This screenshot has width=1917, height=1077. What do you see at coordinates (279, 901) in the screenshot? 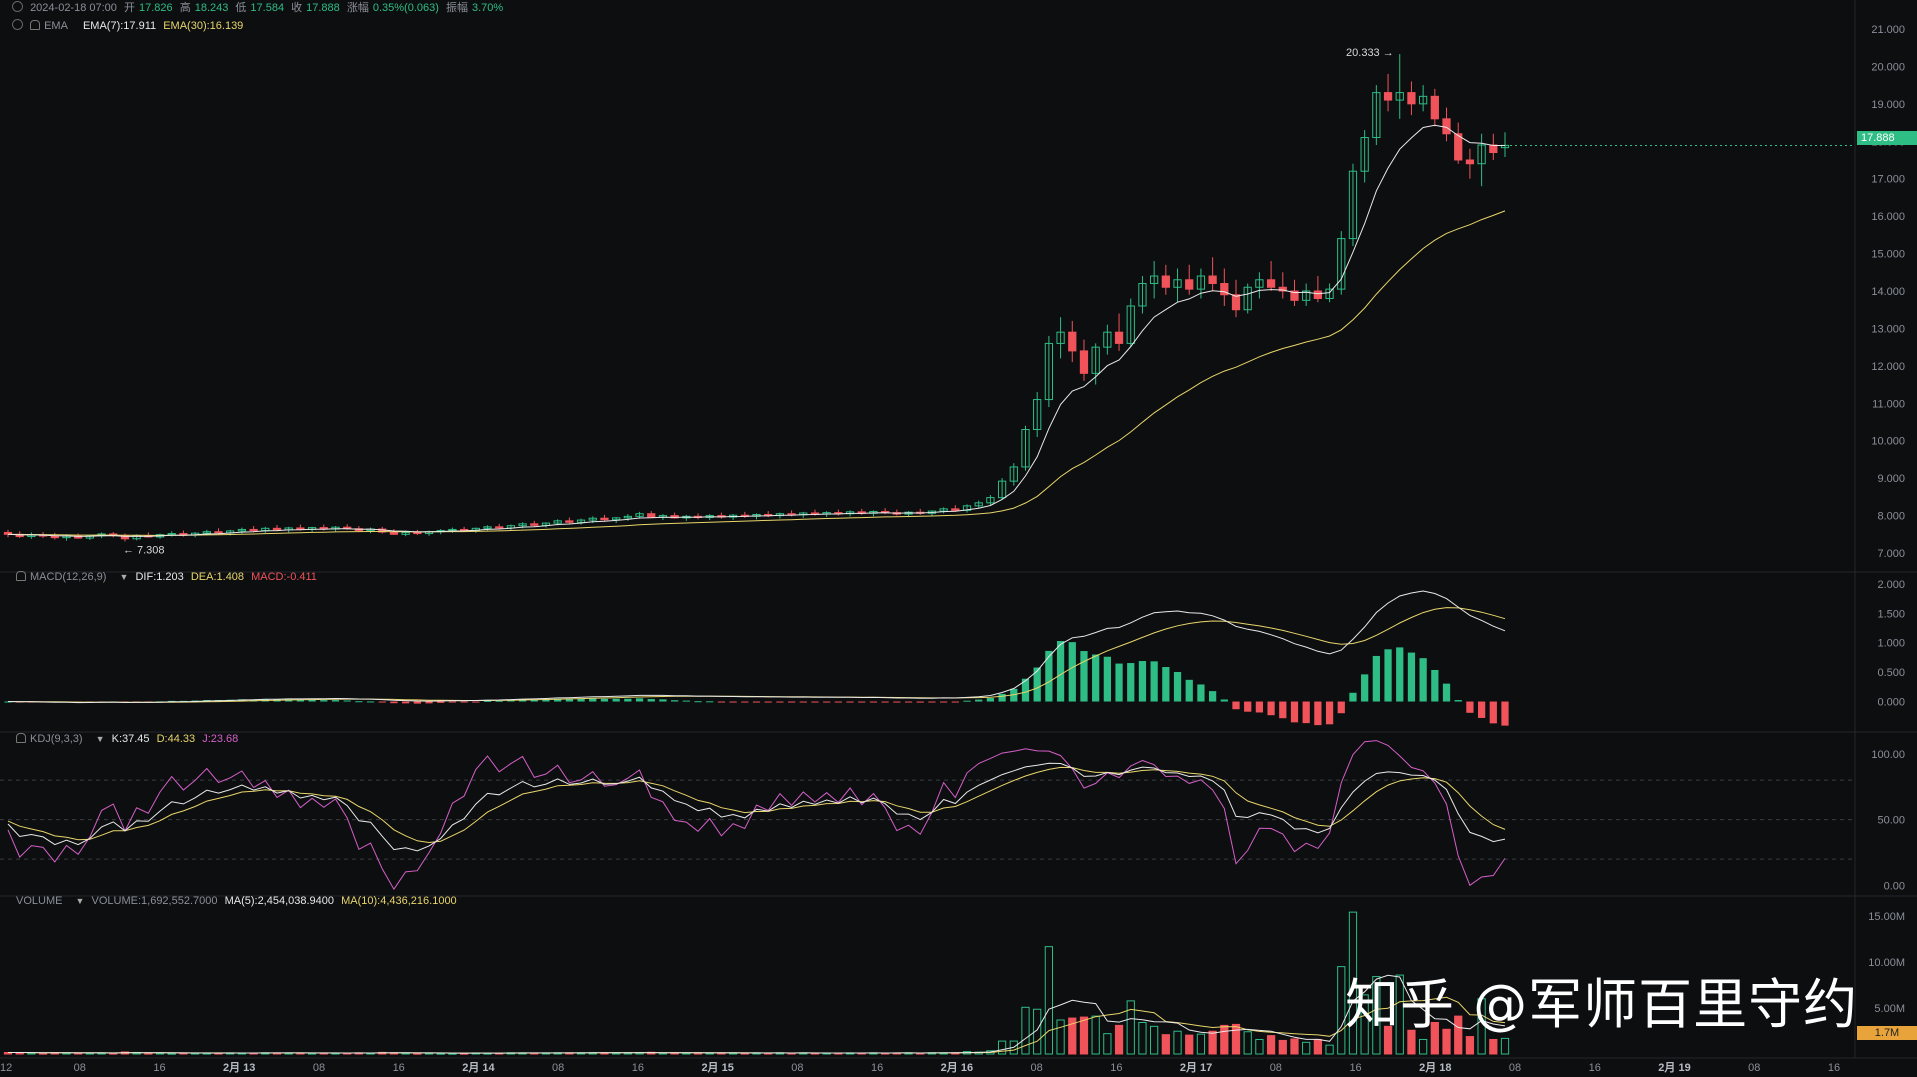
I see `volume-ma5: MA(5):2,454,038.9400` at bounding box center [279, 901].